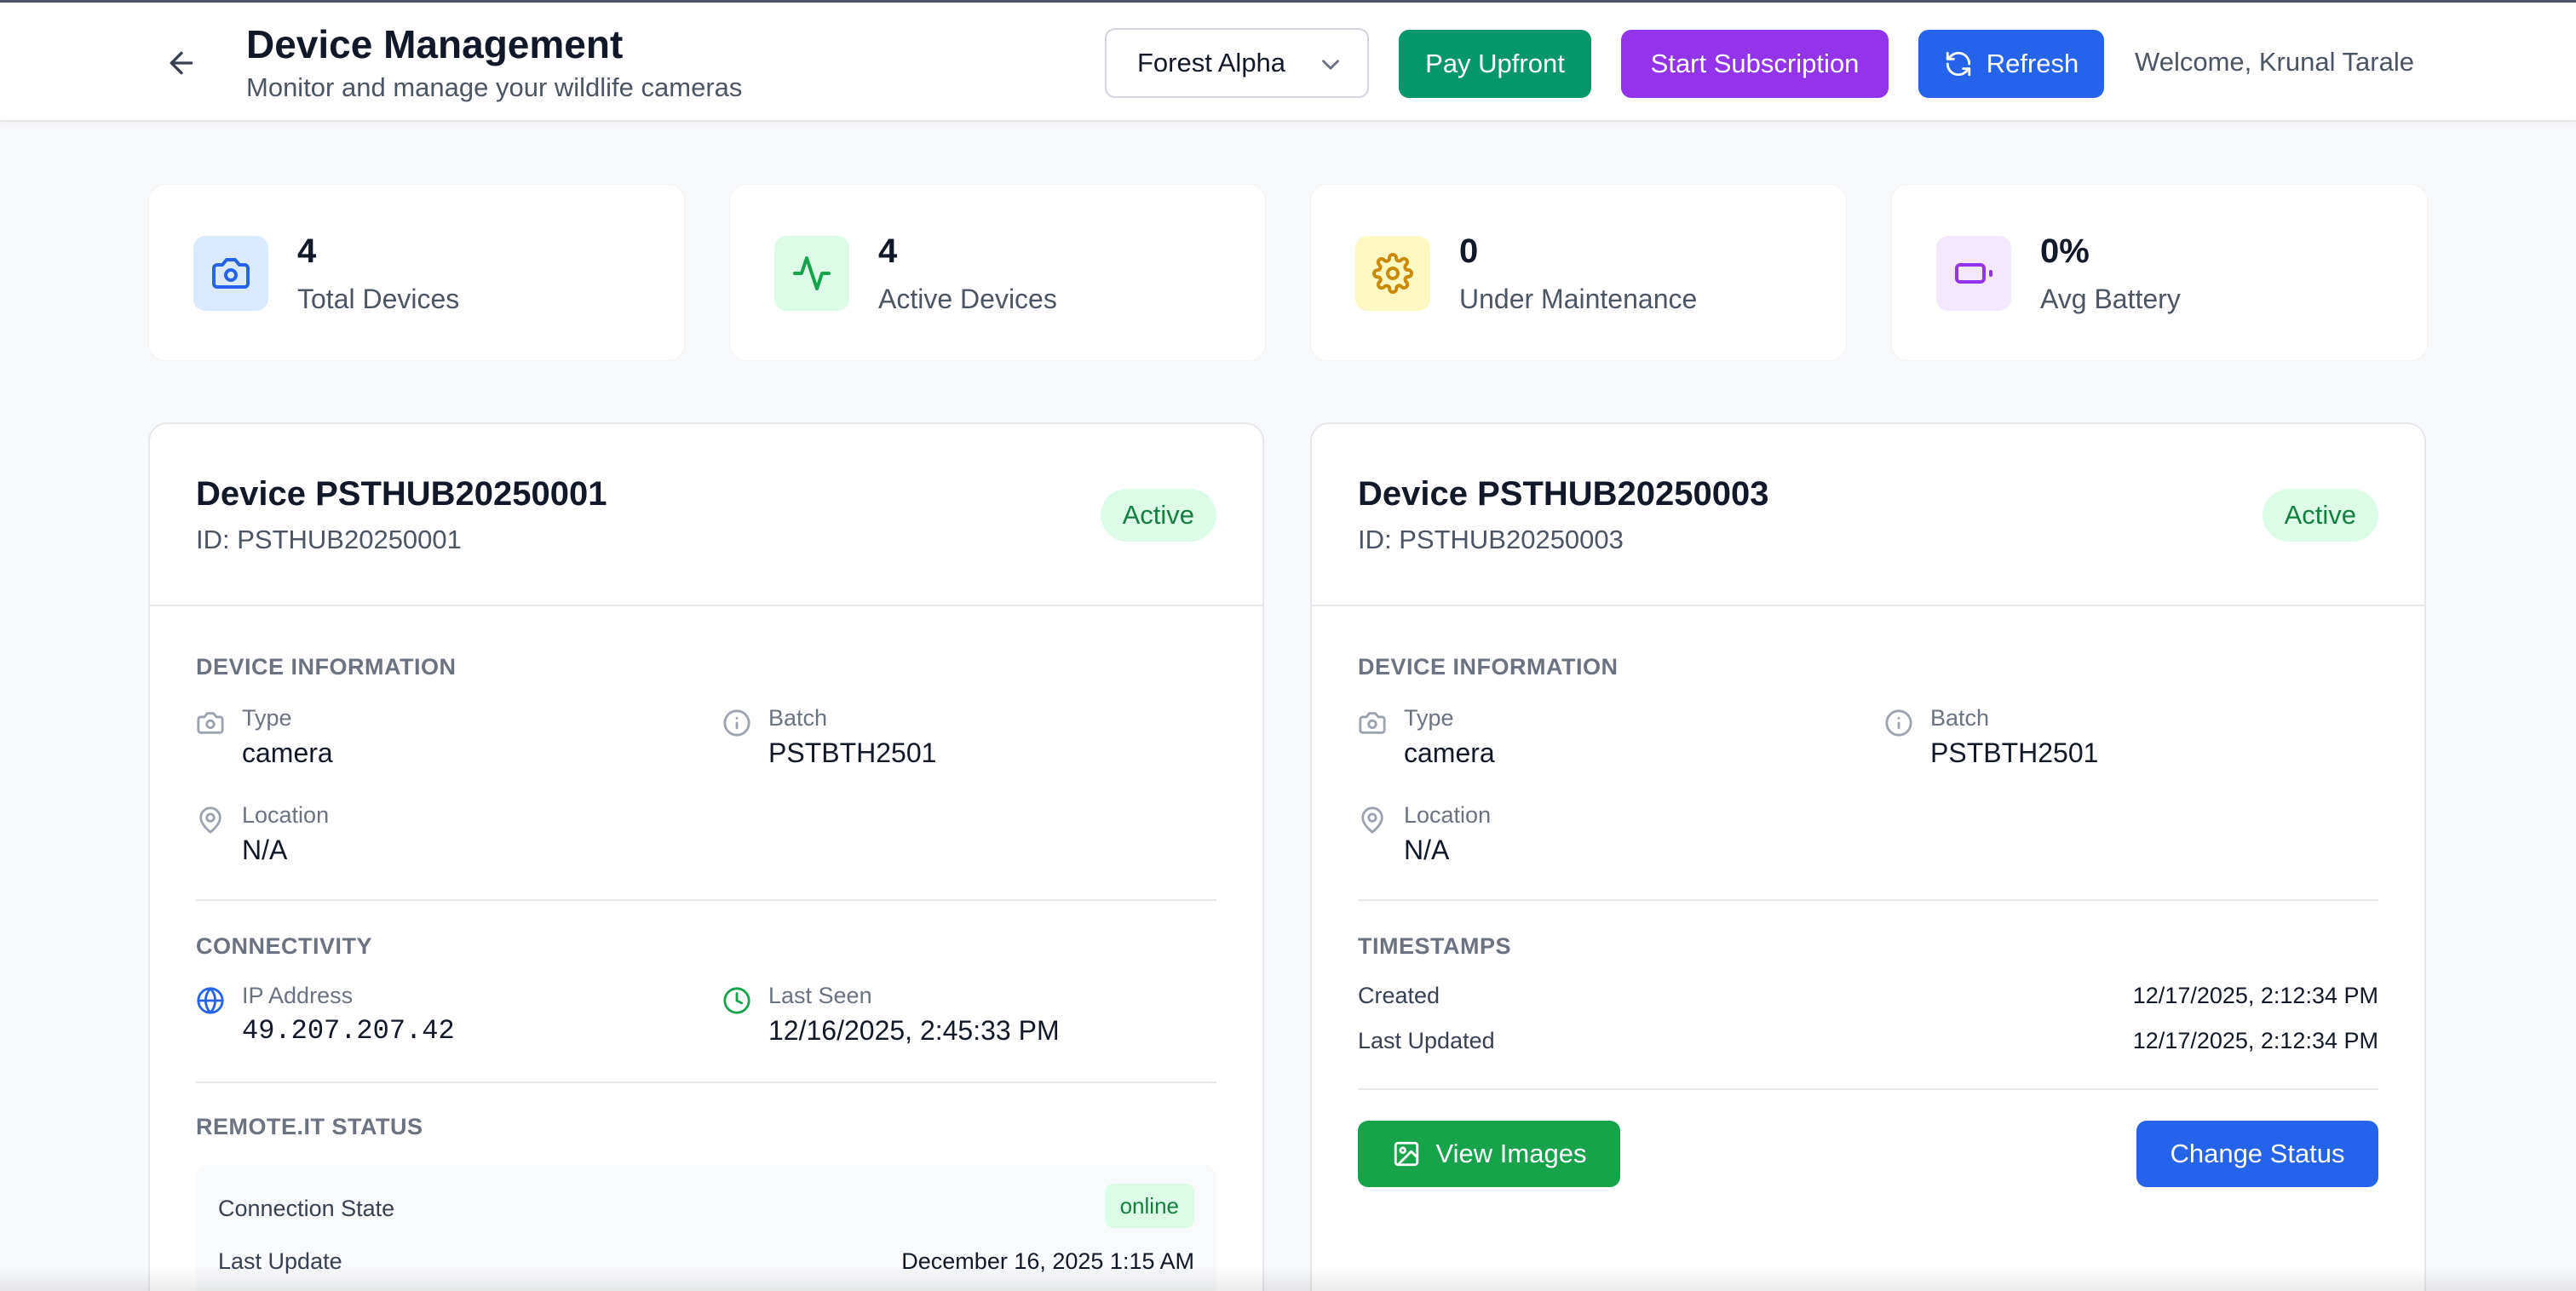 The width and height of the screenshot is (2576, 1291). I want to click on last-seen-label: Last Seen, so click(820, 995).